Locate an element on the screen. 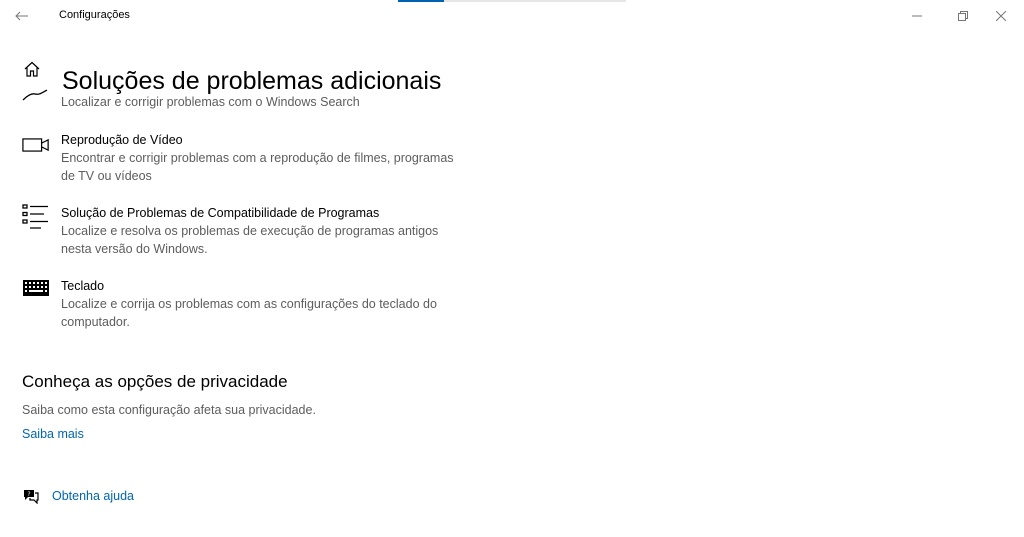 This screenshot has width=1024, height=537. item-title: Teclado is located at coordinates (83, 286).